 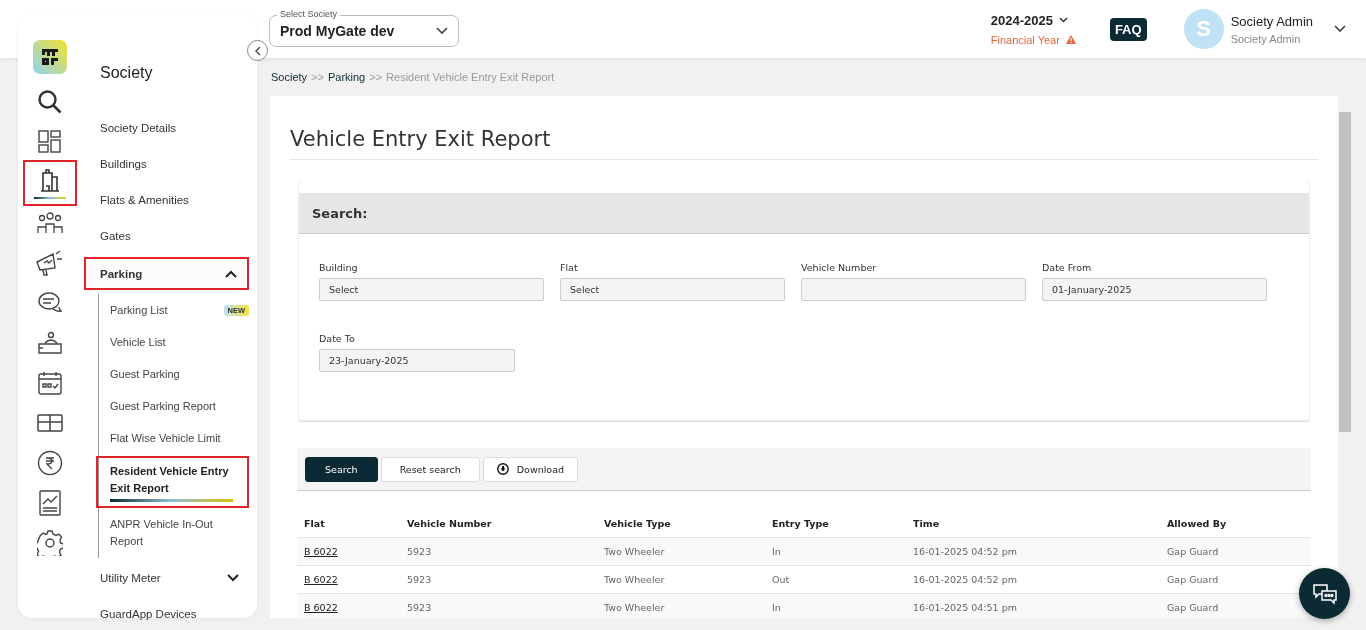 I want to click on column-header: Vehicle Type, so click(x=681, y=521).